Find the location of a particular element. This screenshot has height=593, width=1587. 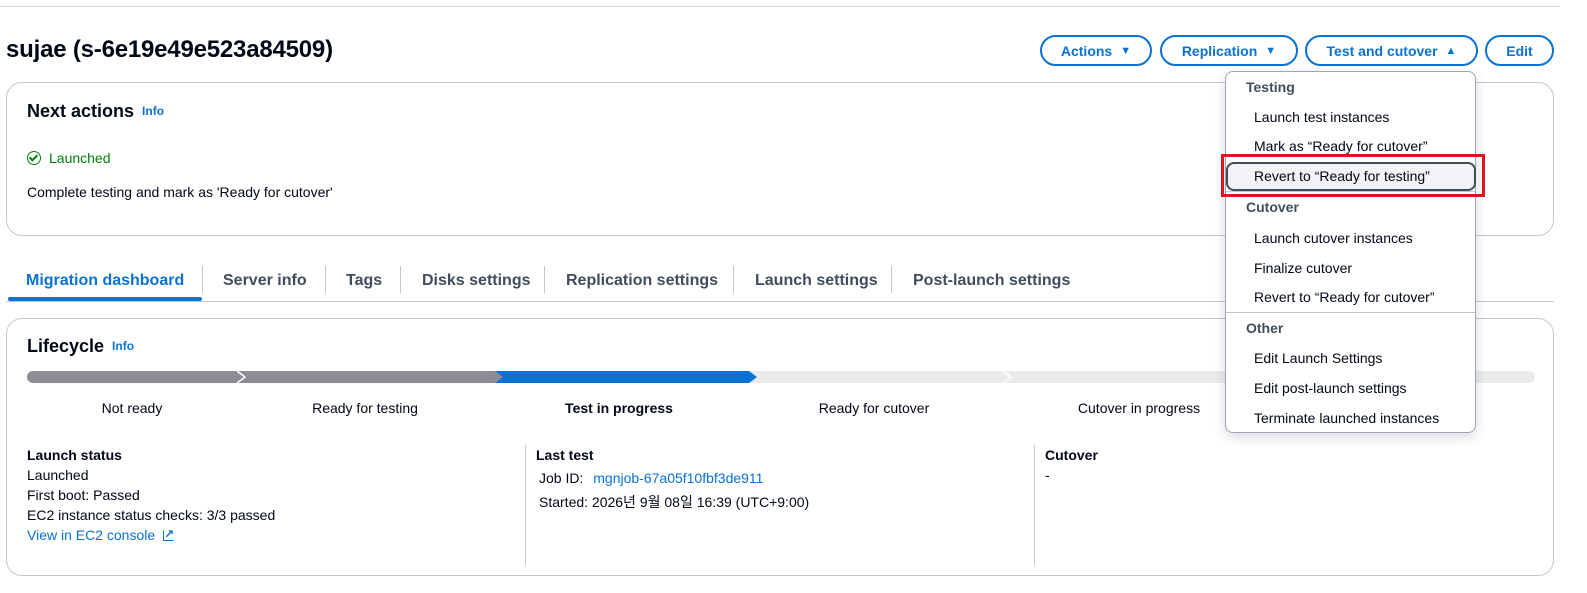

replication-button: Replication ▼ is located at coordinates (1229, 50).